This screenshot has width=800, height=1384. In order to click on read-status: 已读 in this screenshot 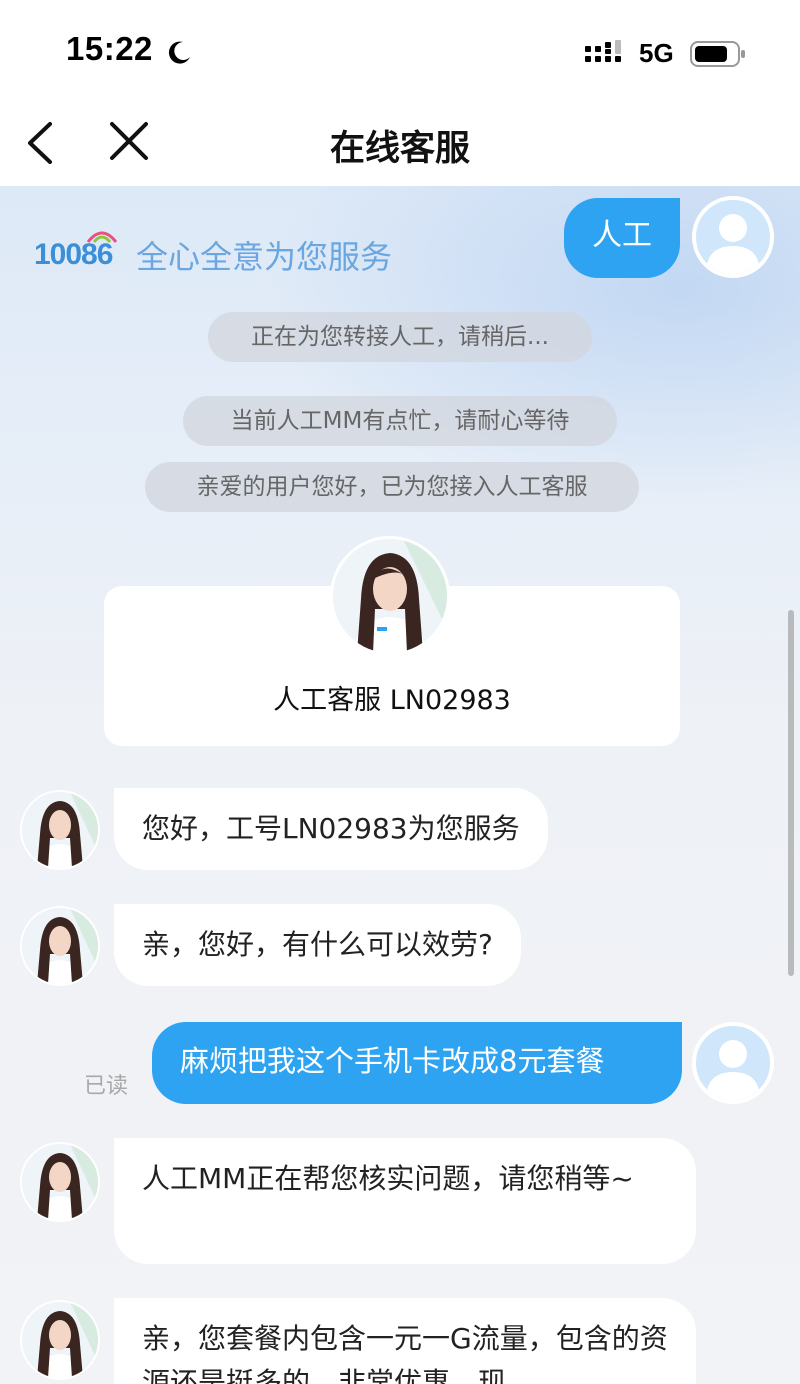, I will do `click(106, 1086)`.